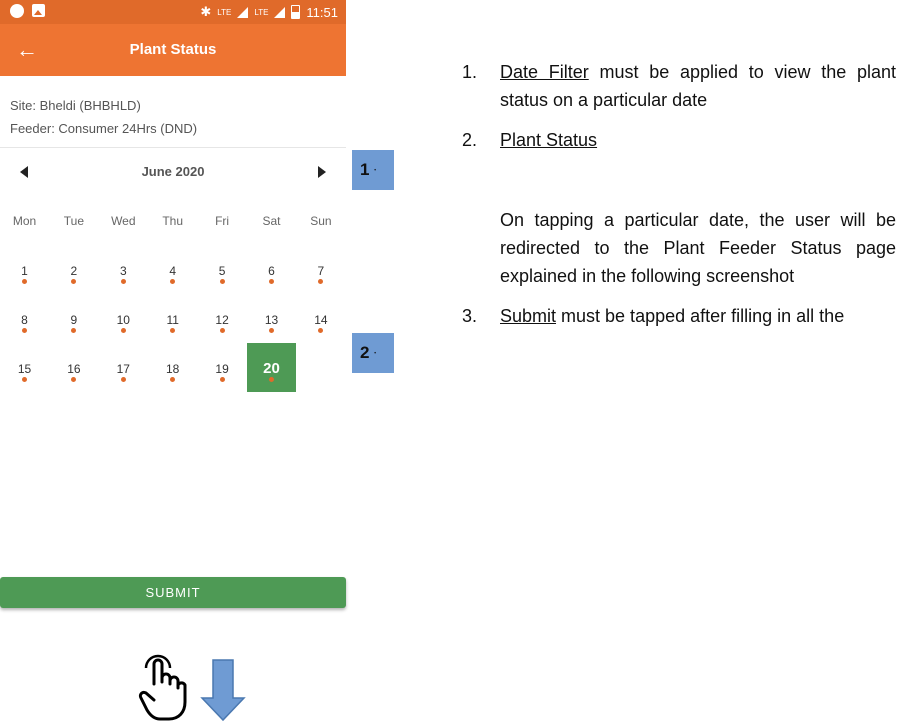  Describe the element at coordinates (322, 172) in the screenshot. I see `next-month-icon` at that location.